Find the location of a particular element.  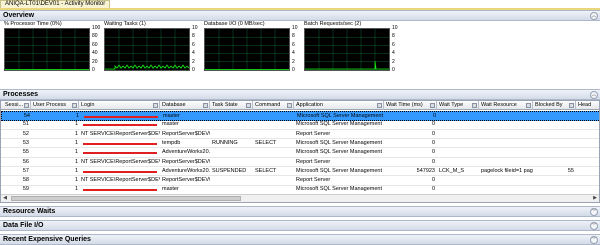

column-header-label: User Process is located at coordinates (50, 105).